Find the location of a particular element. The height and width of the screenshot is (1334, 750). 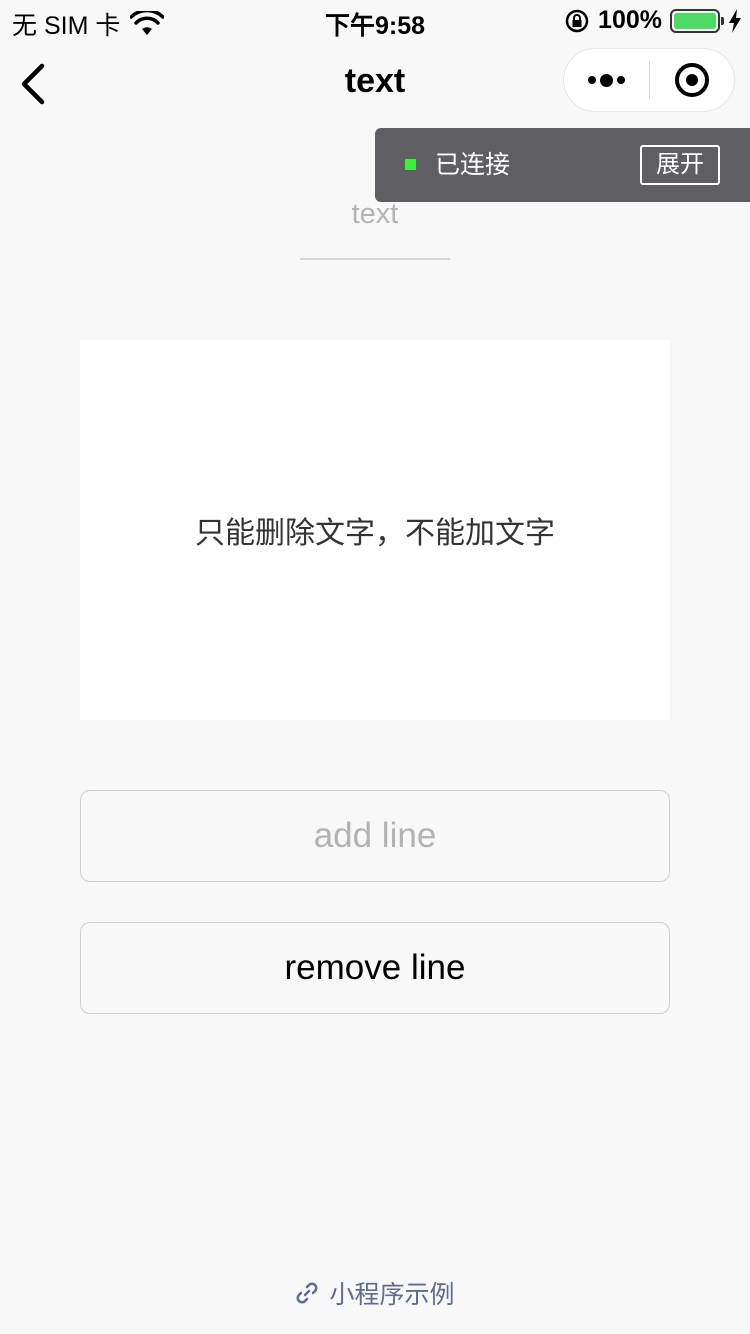

connection-status: 已连接 is located at coordinates (473, 165).